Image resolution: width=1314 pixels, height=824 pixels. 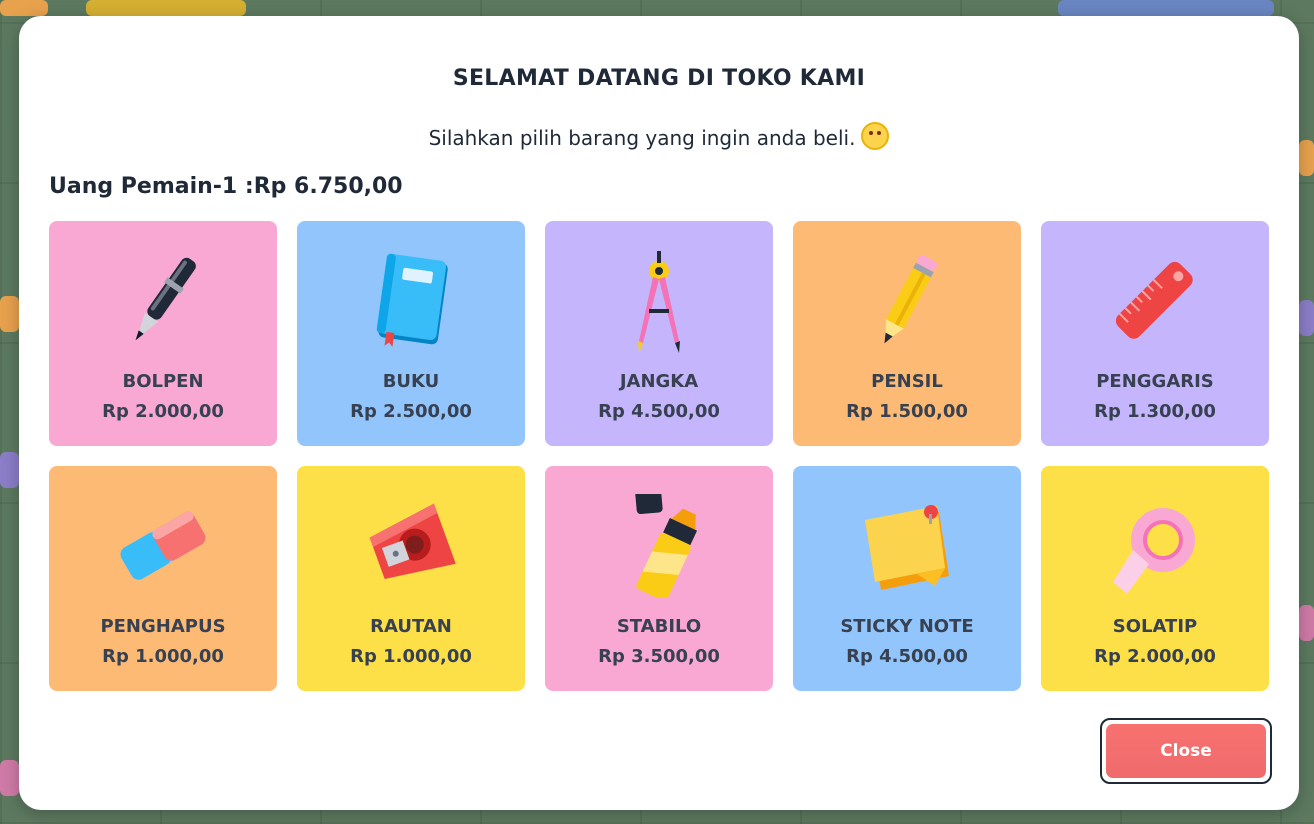 What do you see at coordinates (907, 301) in the screenshot?
I see `pencil-icon` at bounding box center [907, 301].